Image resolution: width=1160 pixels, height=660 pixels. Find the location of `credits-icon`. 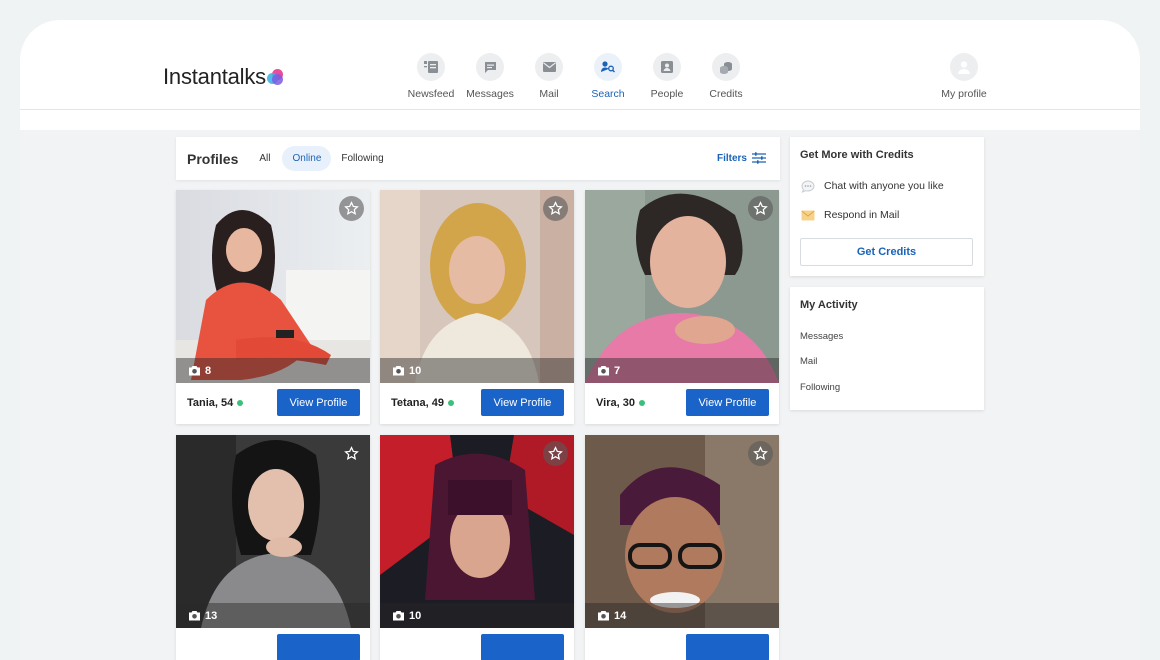

credits-icon is located at coordinates (726, 67).